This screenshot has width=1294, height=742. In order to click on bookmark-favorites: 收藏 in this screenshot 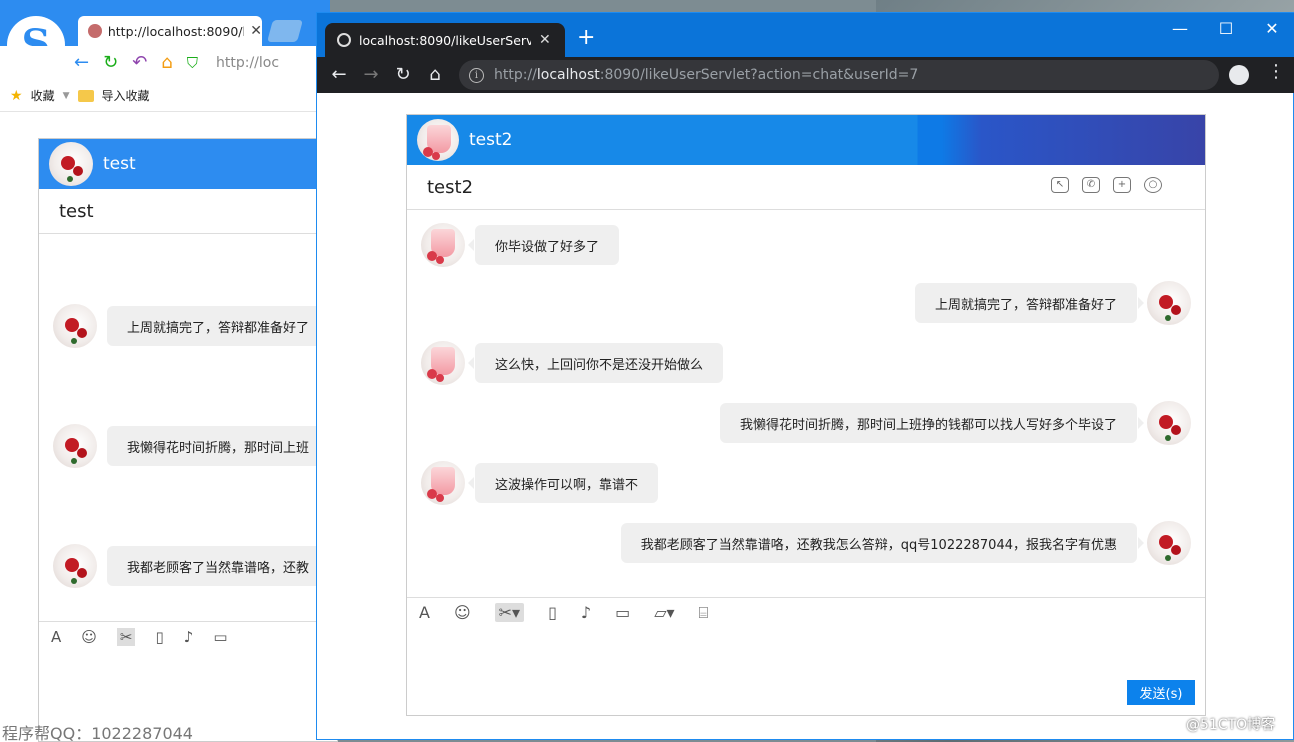, I will do `click(43, 95)`.